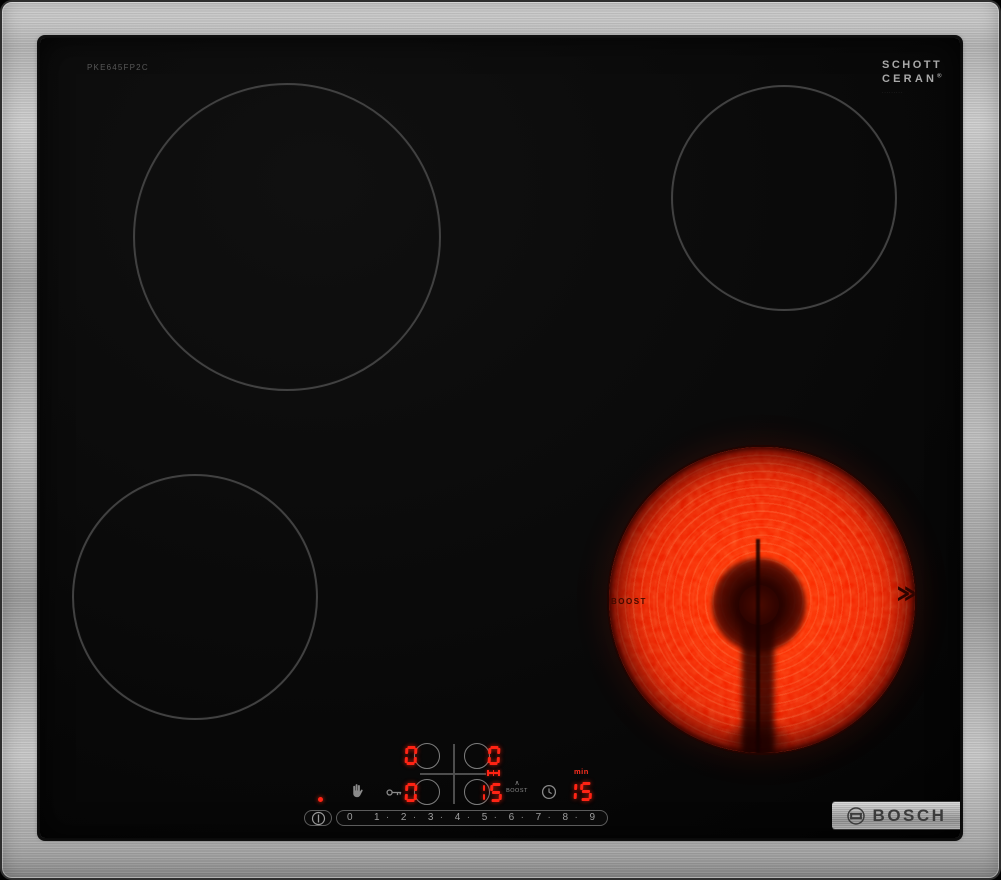 This screenshot has width=1001, height=880. Describe the element at coordinates (287, 237) in the screenshot. I see `cooking-zone-back-left` at that location.